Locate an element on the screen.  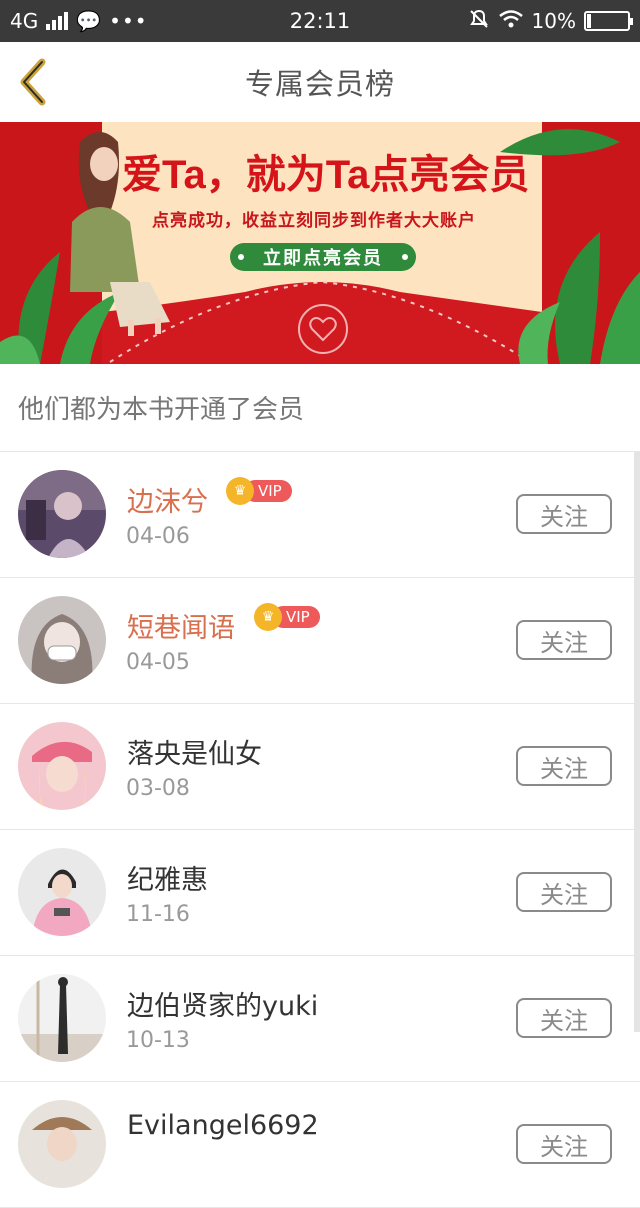
navigation-bar: 专属会员榜 is located at coordinates (320, 82).